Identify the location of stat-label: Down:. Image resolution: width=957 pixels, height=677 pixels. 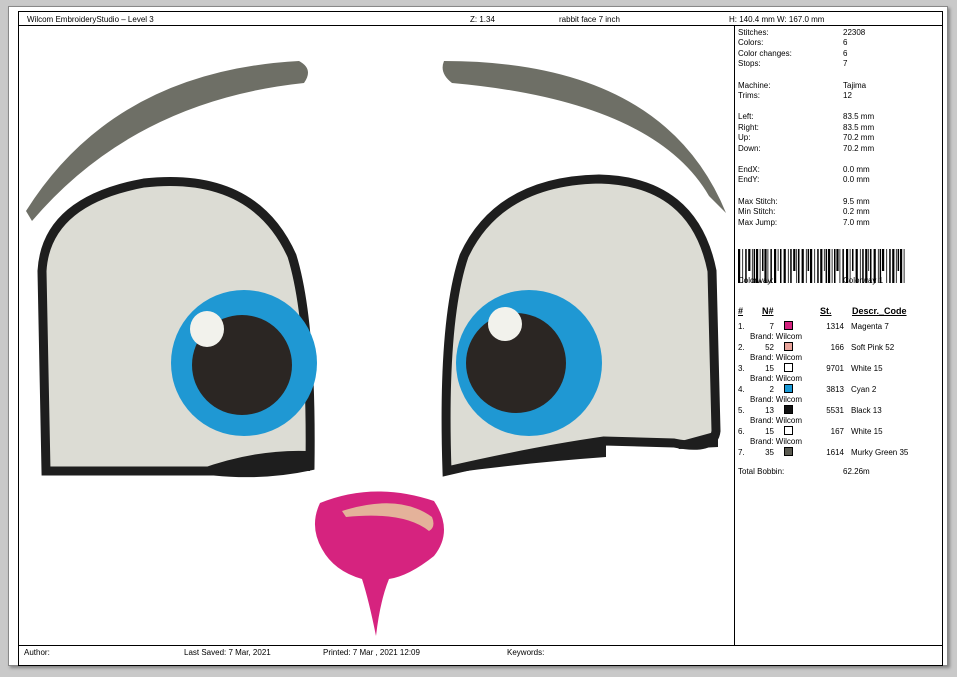
(749, 148).